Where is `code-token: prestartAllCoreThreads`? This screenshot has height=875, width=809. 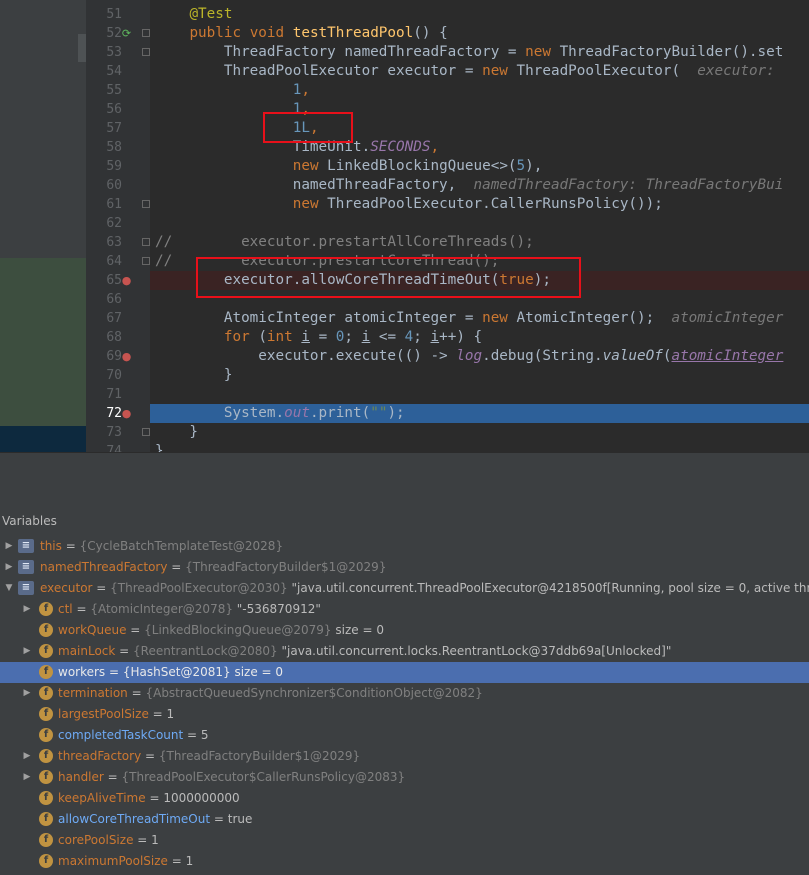 code-token: prestartAllCoreThreads is located at coordinates (413, 242).